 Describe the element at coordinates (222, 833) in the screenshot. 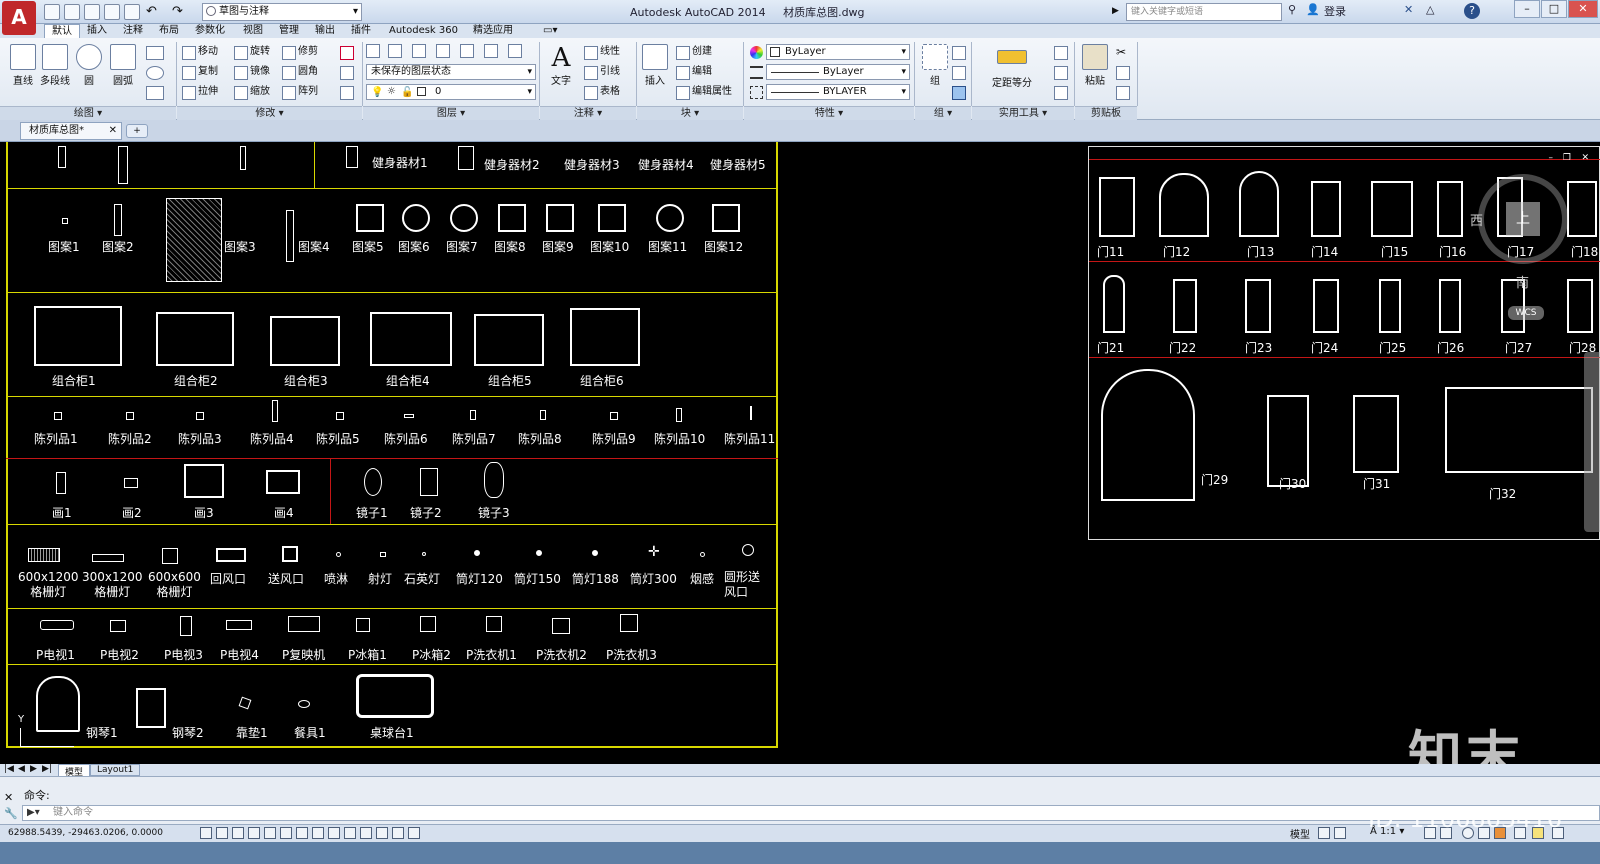

I see `snap-mode-icon` at that location.